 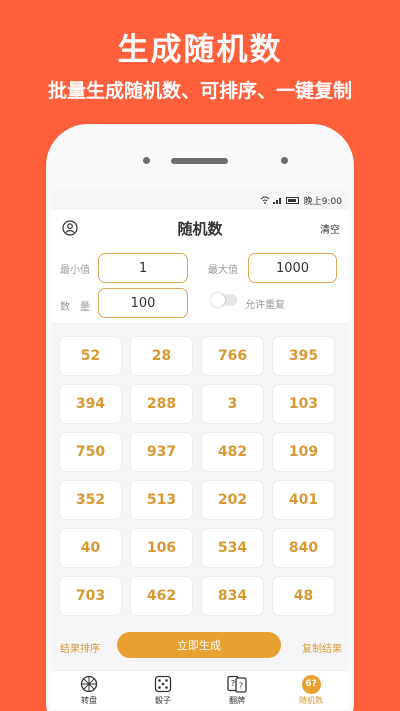 What do you see at coordinates (143, 268) in the screenshot?
I see `min-value-input: 1` at bounding box center [143, 268].